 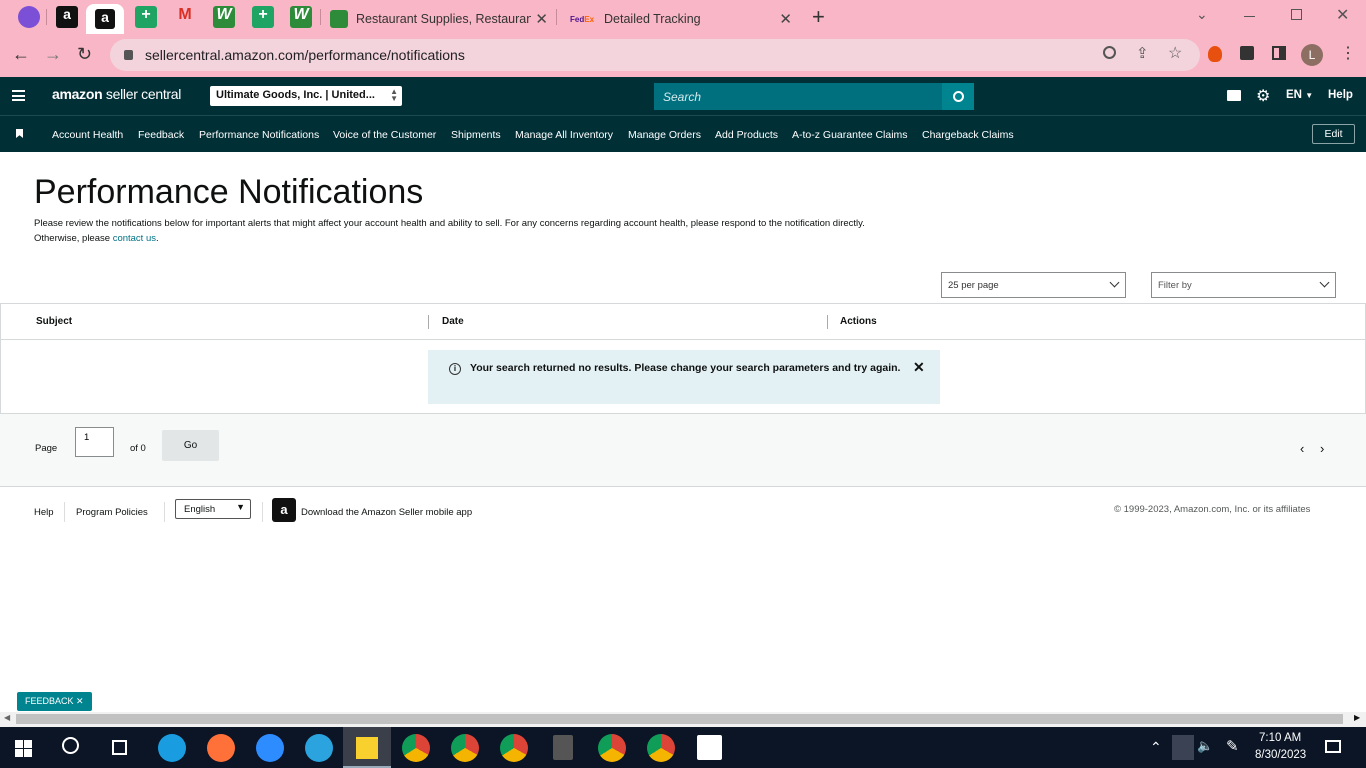 I want to click on program-policies-link: Program Policies, so click(x=112, y=512).